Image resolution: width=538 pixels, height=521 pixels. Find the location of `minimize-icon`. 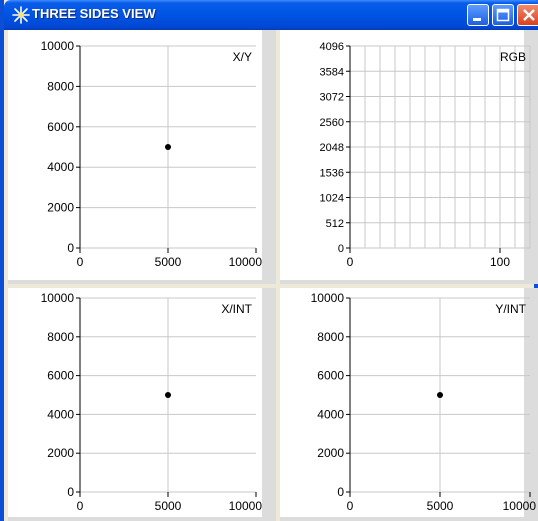

minimize-icon is located at coordinates (477, 19).